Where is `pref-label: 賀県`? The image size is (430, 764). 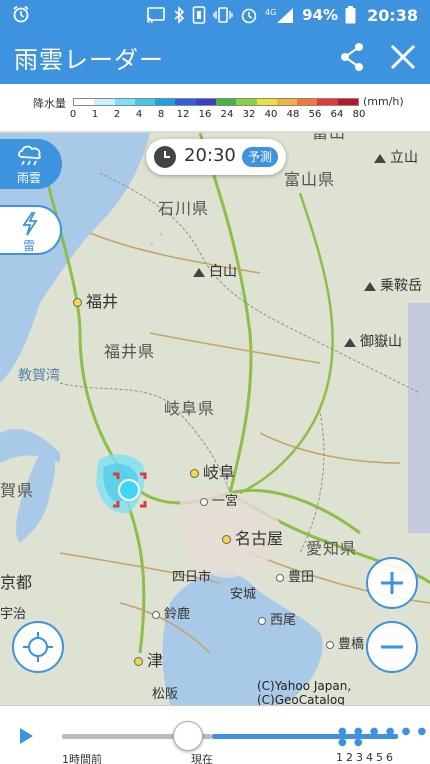 pref-label: 賀県 is located at coordinates (17, 490).